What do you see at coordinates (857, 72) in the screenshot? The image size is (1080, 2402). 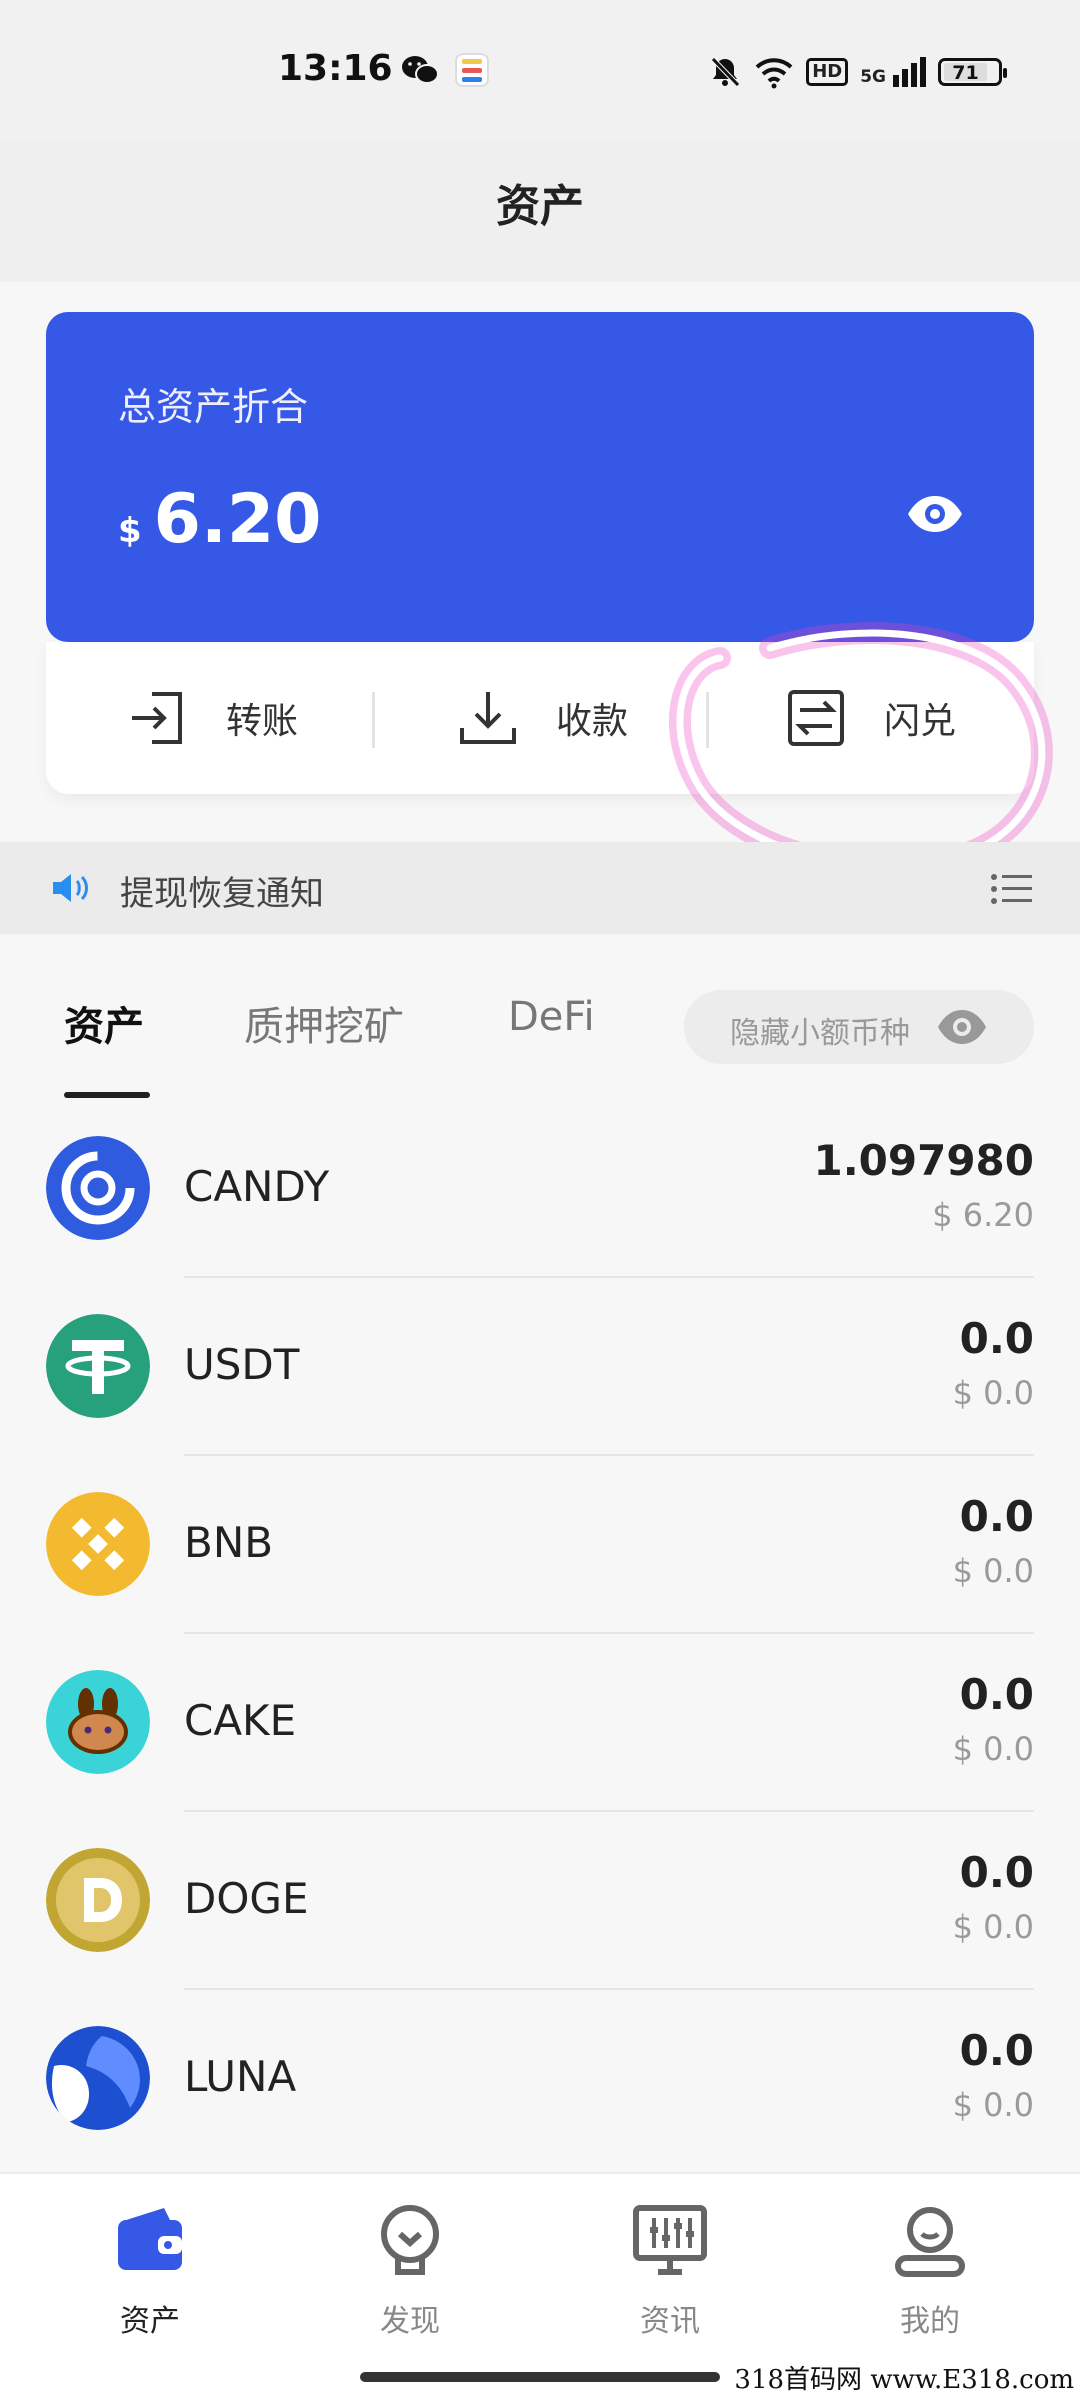 I see `status-icons: HD 5G 71` at bounding box center [857, 72].